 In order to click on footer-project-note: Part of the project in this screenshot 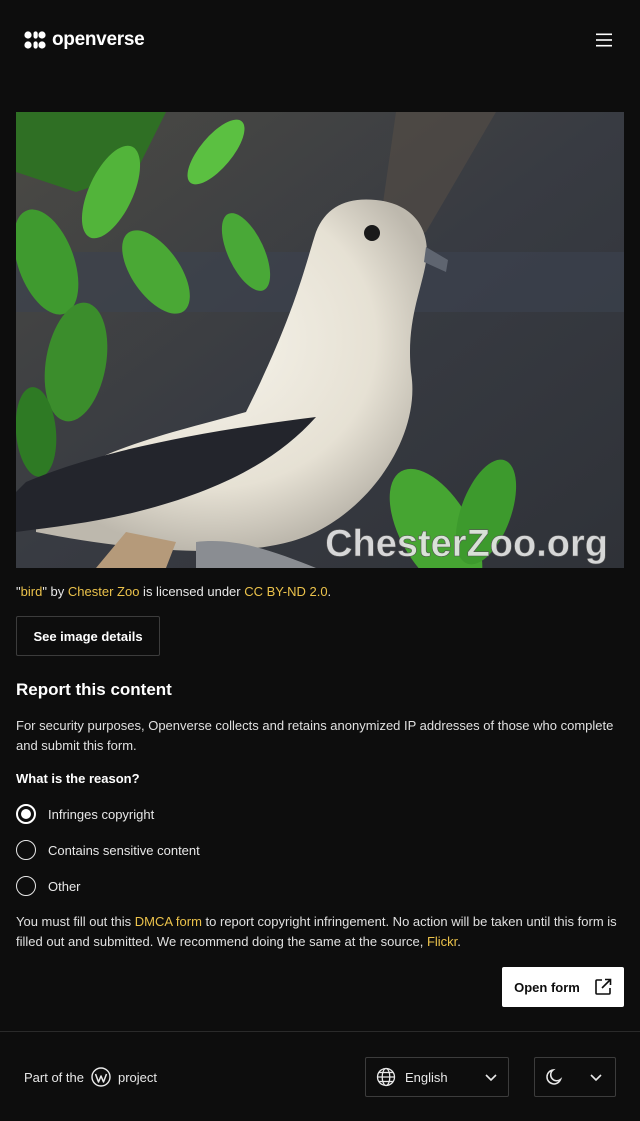, I will do `click(90, 1077)`.